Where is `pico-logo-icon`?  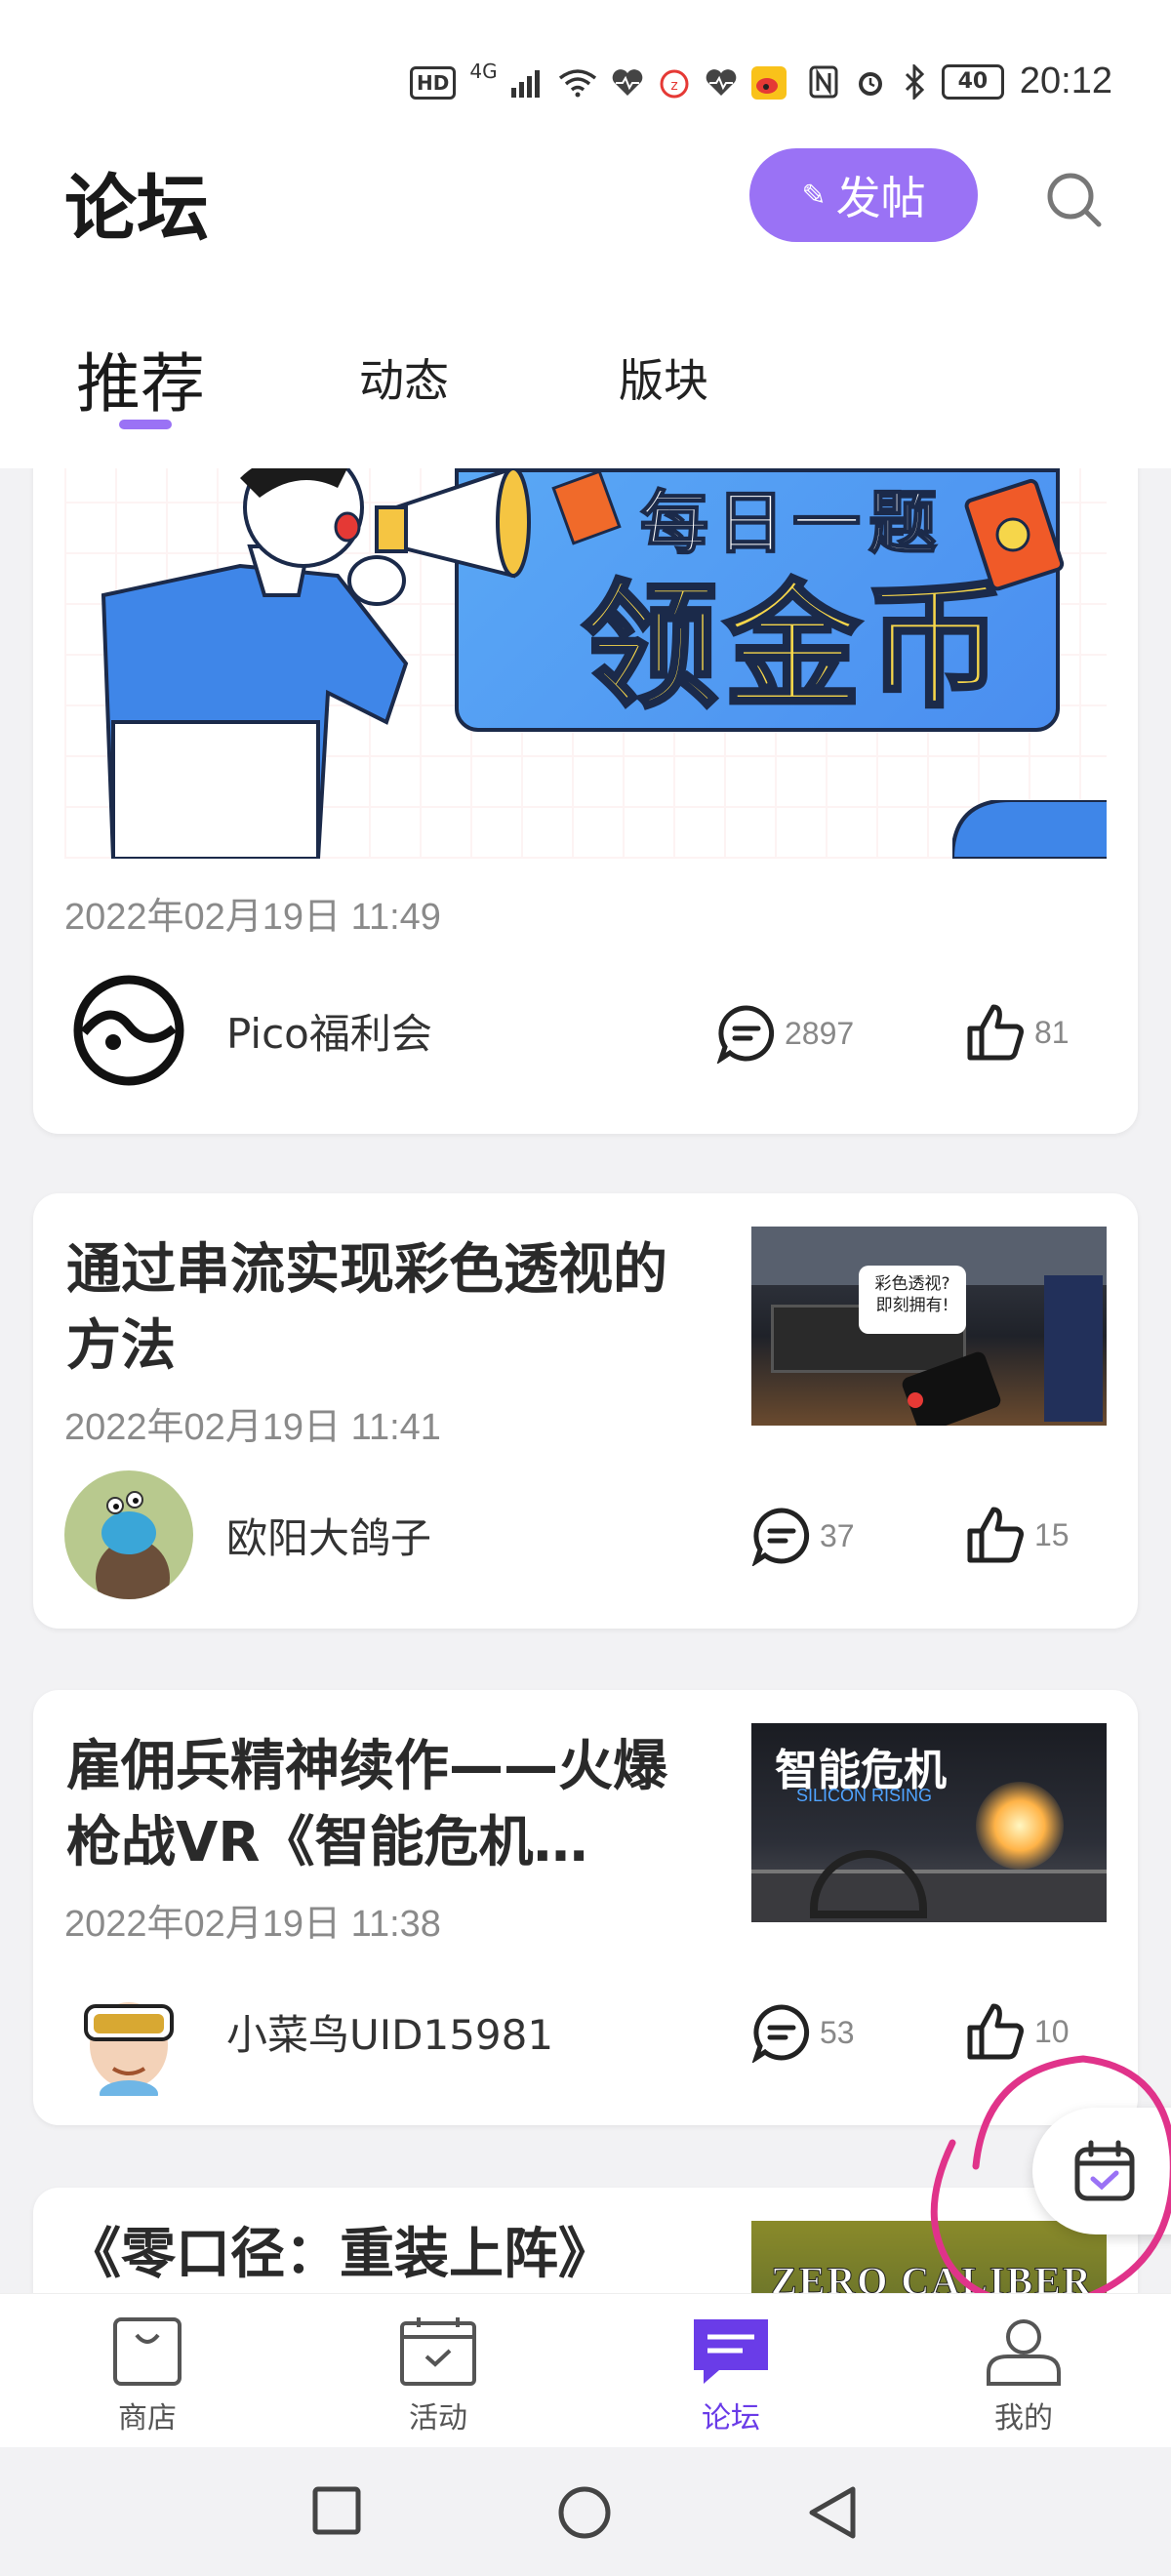
pico-logo-icon is located at coordinates (128, 1030).